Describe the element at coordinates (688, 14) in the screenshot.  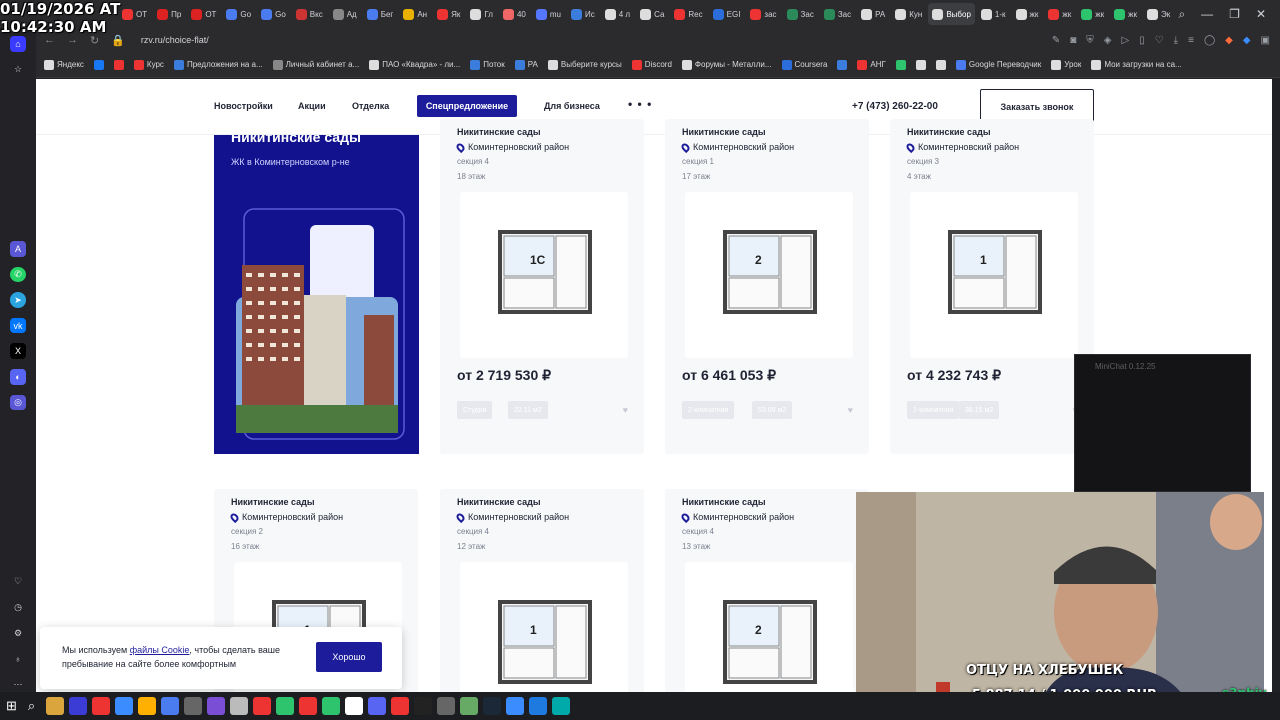
I see `browser-tab: Rec` at that location.